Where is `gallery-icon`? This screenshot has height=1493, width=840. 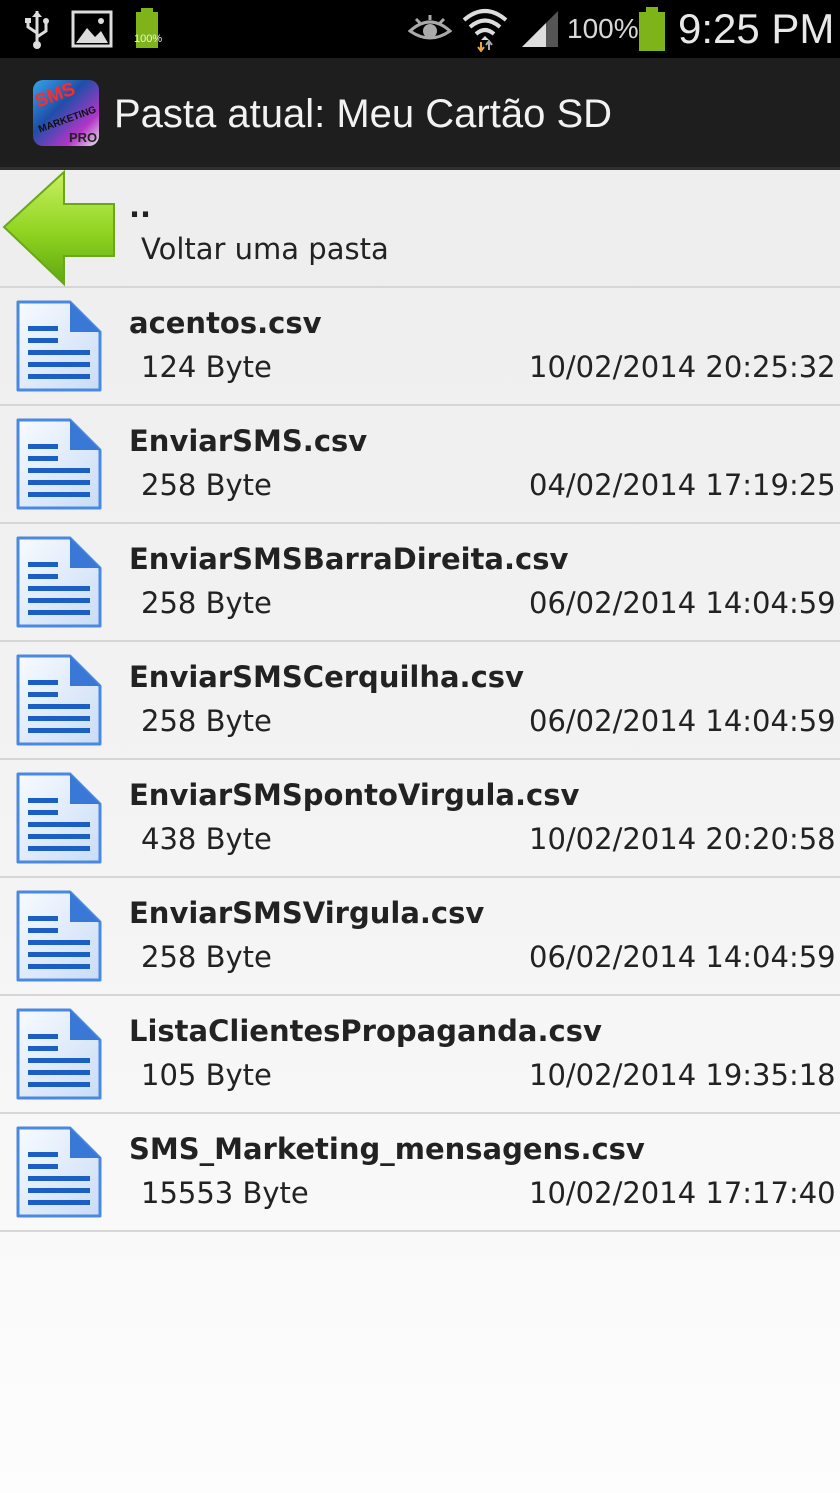
gallery-icon is located at coordinates (92, 29).